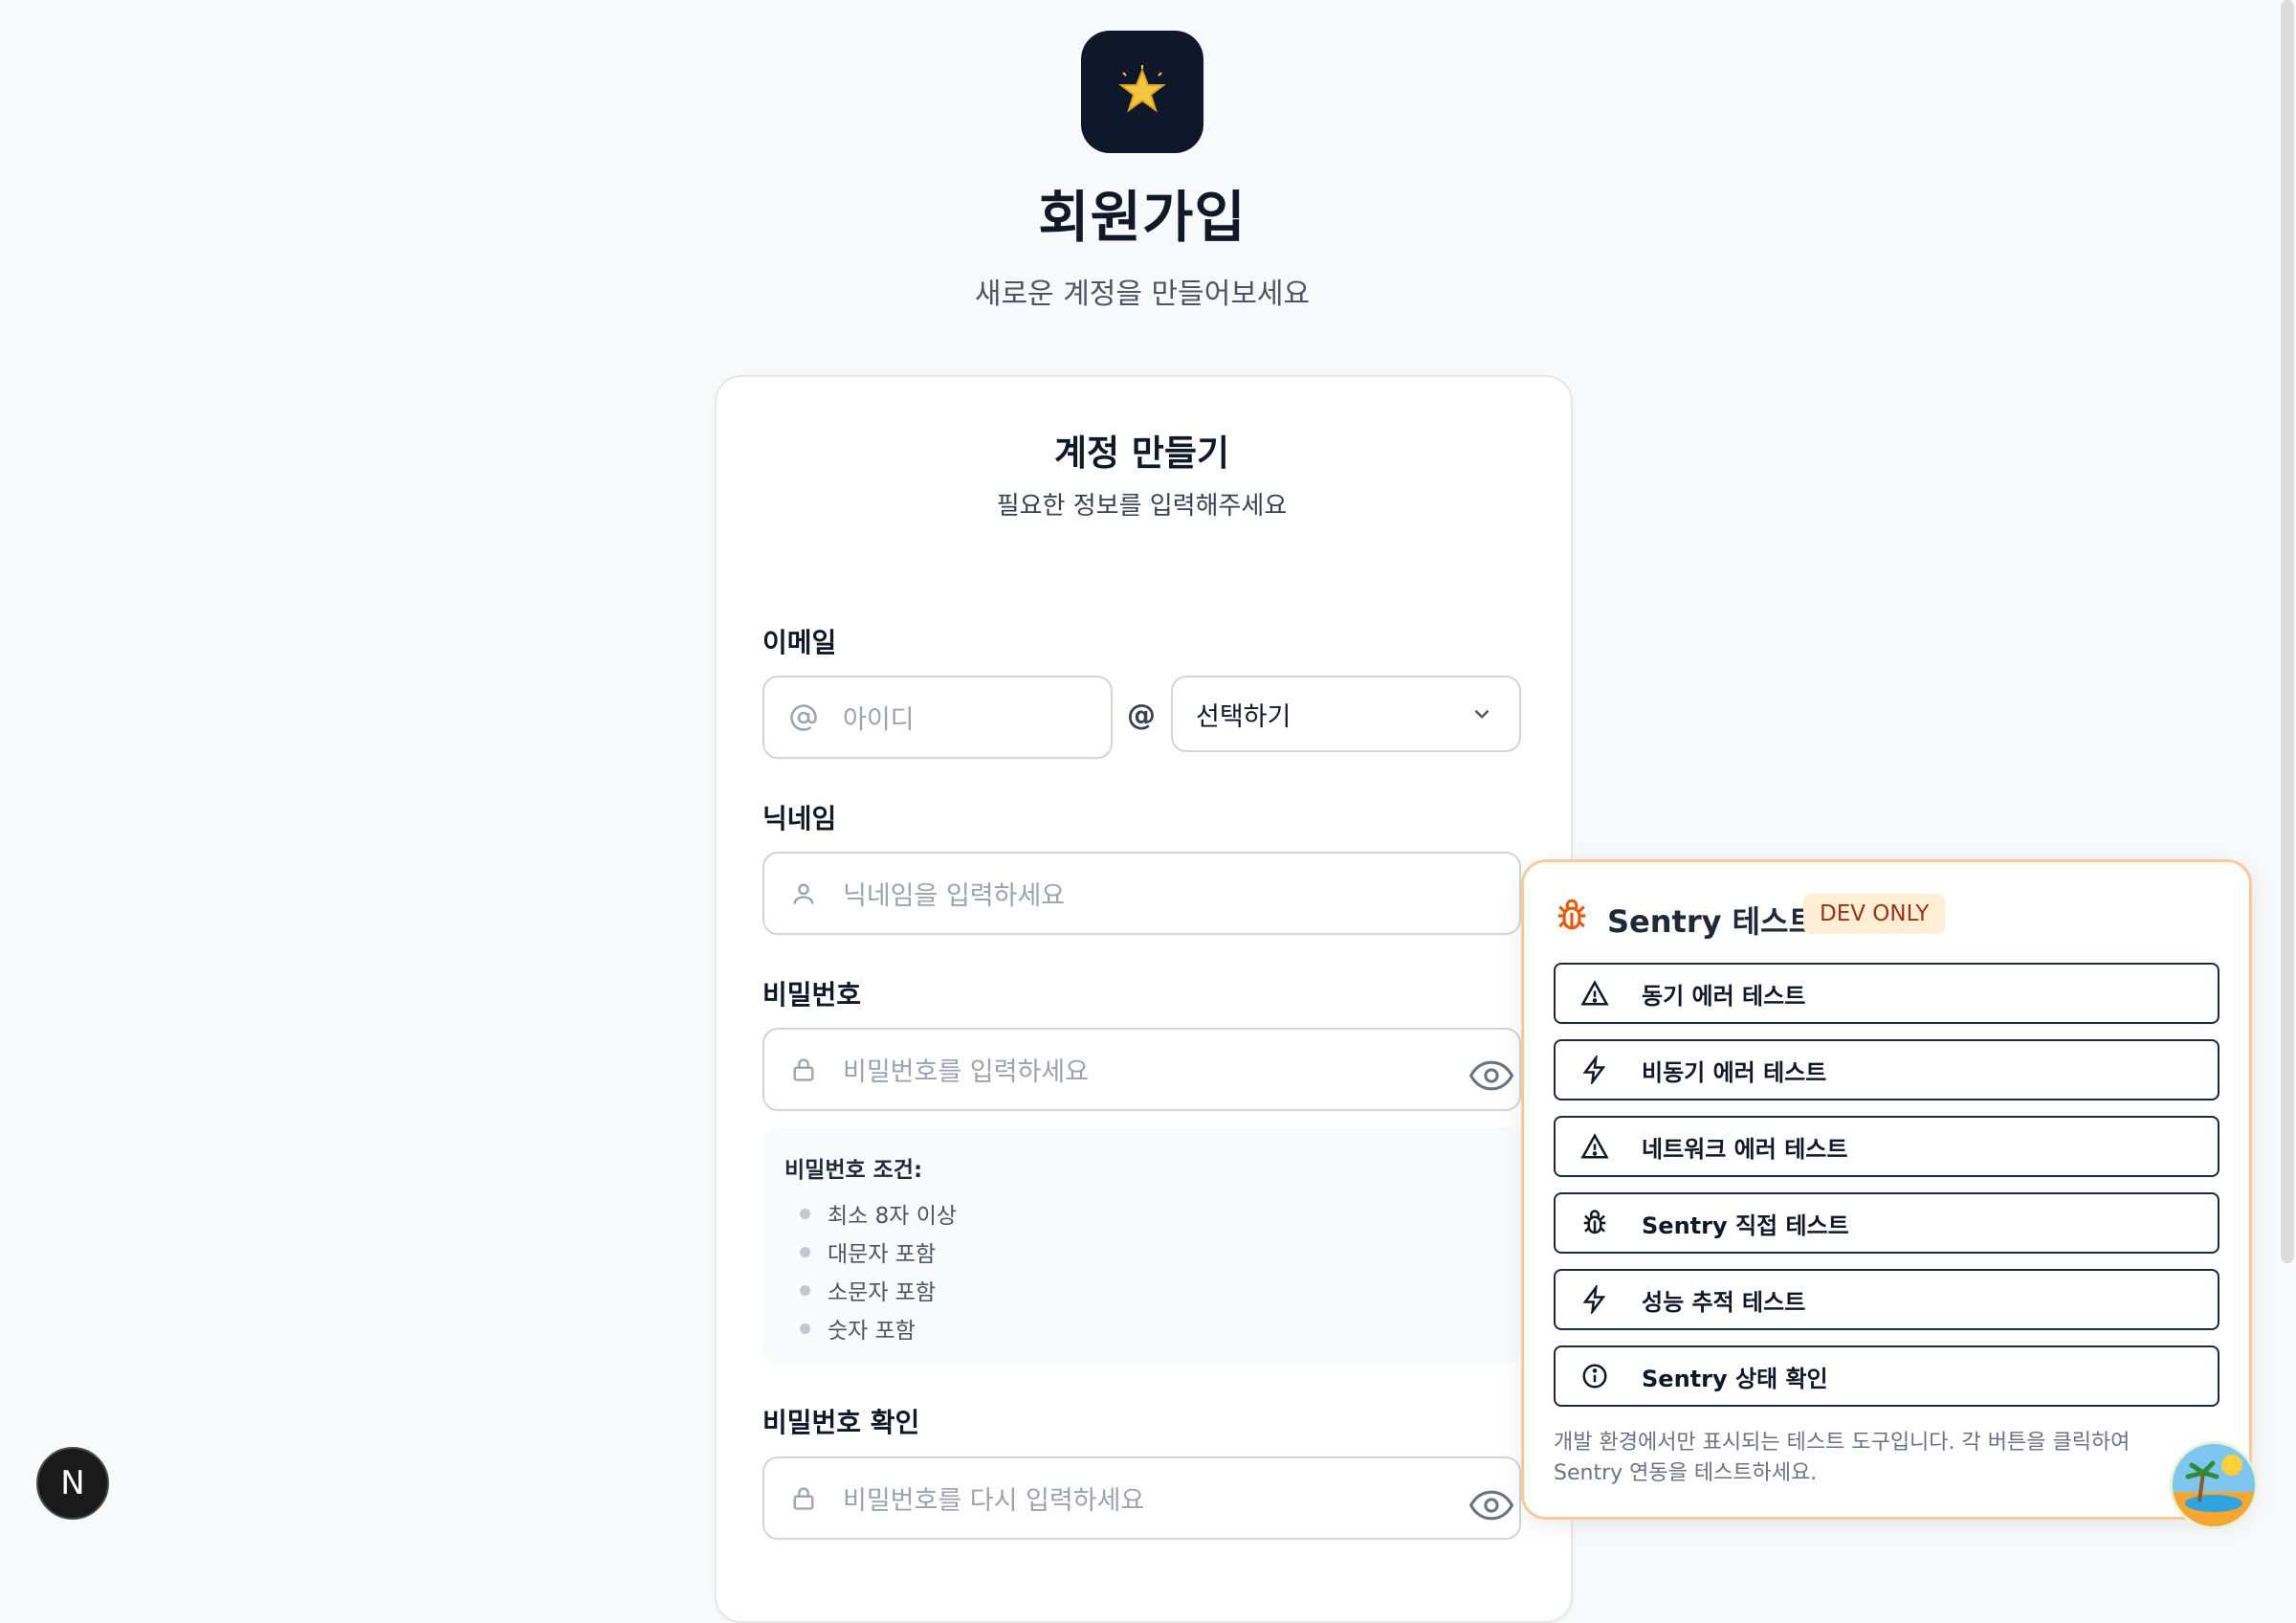 The image size is (2296, 1623). Describe the element at coordinates (1886, 1223) in the screenshot. I see `sentry-direct-test-button: Sentry 직접 테스트` at that location.